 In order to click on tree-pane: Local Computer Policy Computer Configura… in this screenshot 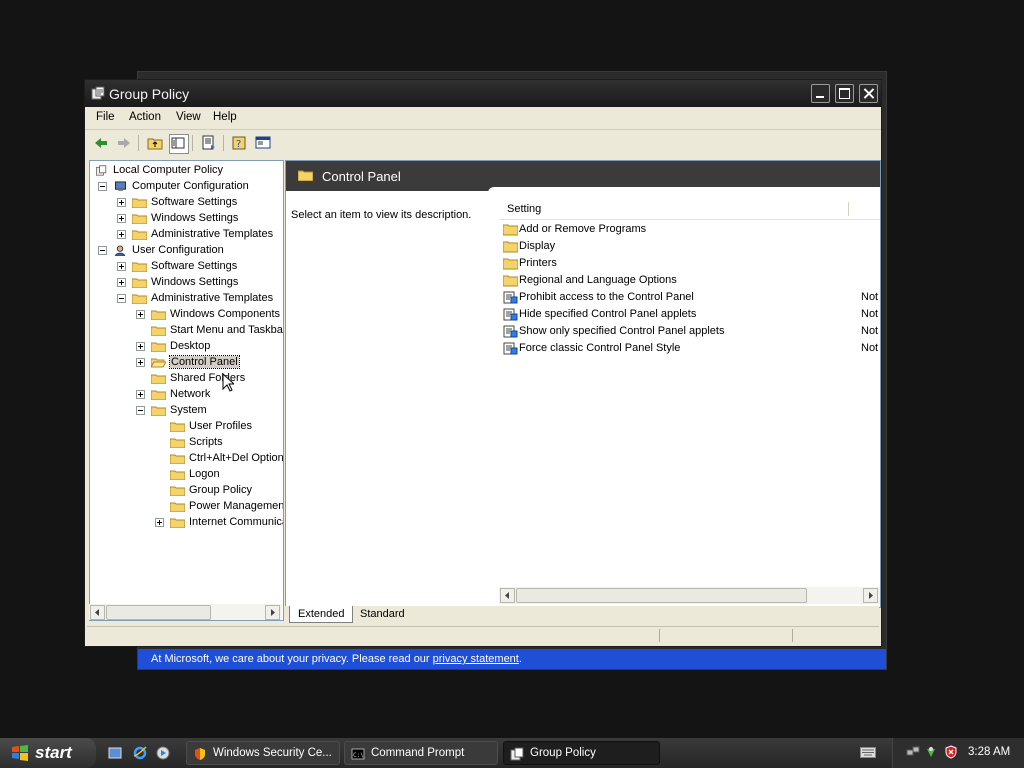, I will do `click(186, 390)`.